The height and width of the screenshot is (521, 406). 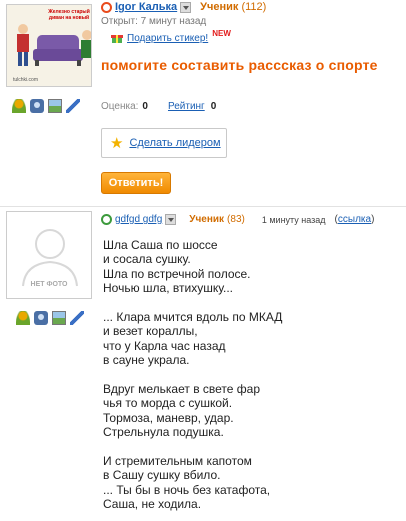 What do you see at coordinates (221, 33) in the screenshot?
I see `new-badge: NEW` at bounding box center [221, 33].